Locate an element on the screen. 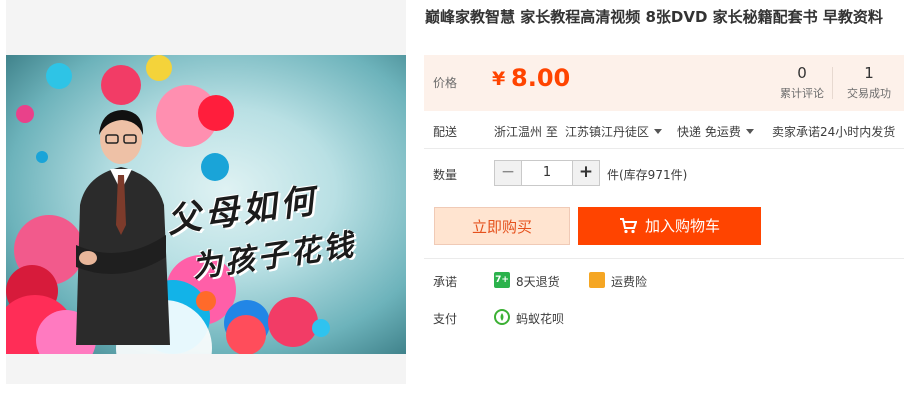 This screenshot has width=907, height=407. shipping-method-select: 快递 免运费 is located at coordinates (715, 131).